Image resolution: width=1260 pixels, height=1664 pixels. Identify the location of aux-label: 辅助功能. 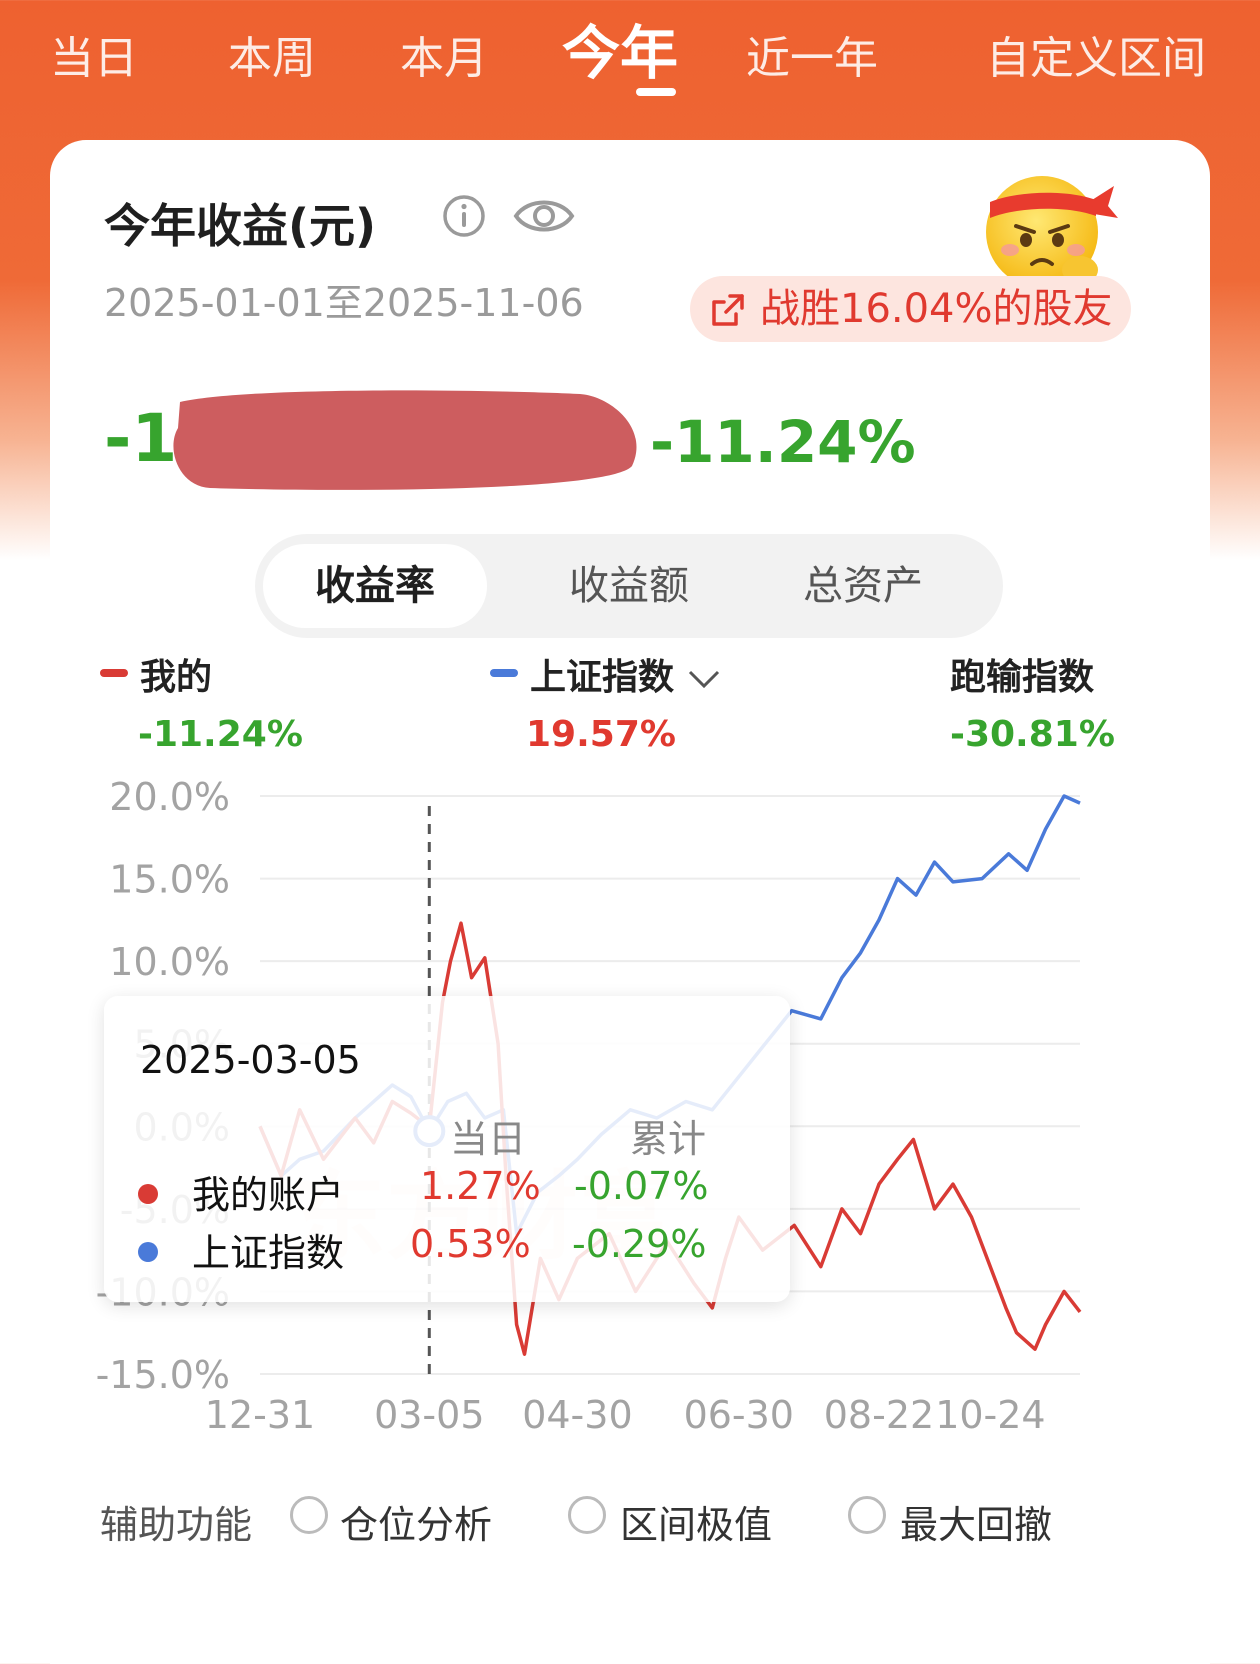
(176, 1525).